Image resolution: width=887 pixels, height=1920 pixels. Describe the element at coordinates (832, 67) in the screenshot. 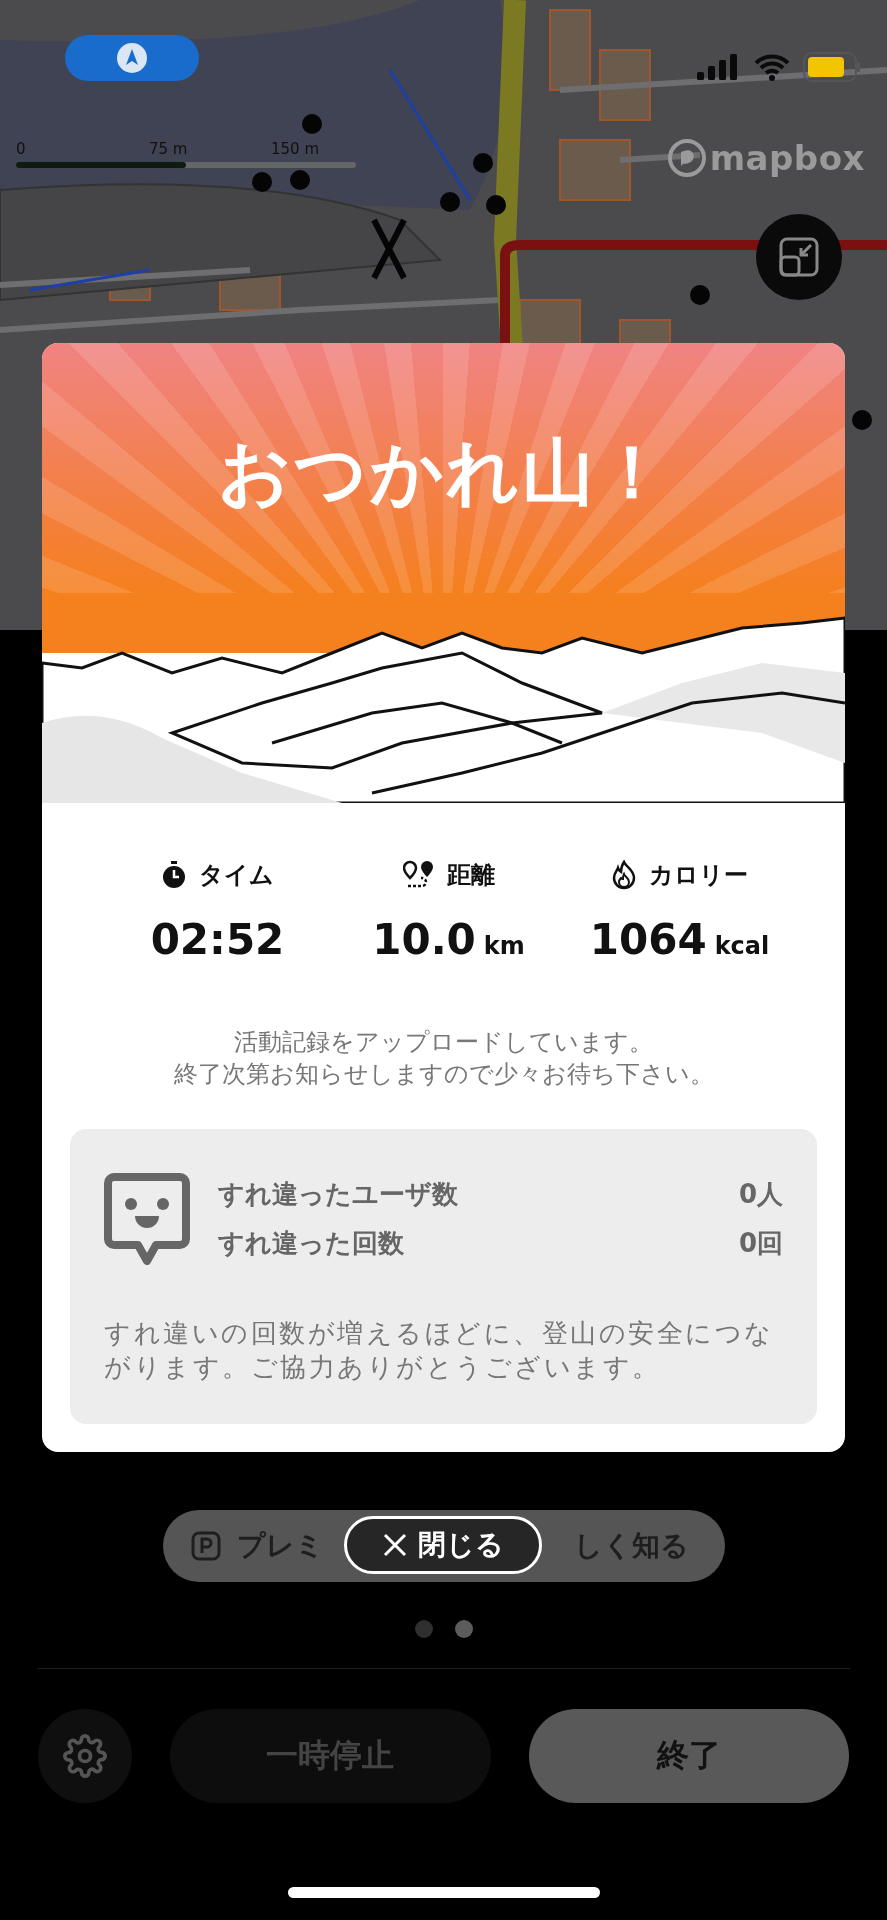

I see `battery-icon` at that location.